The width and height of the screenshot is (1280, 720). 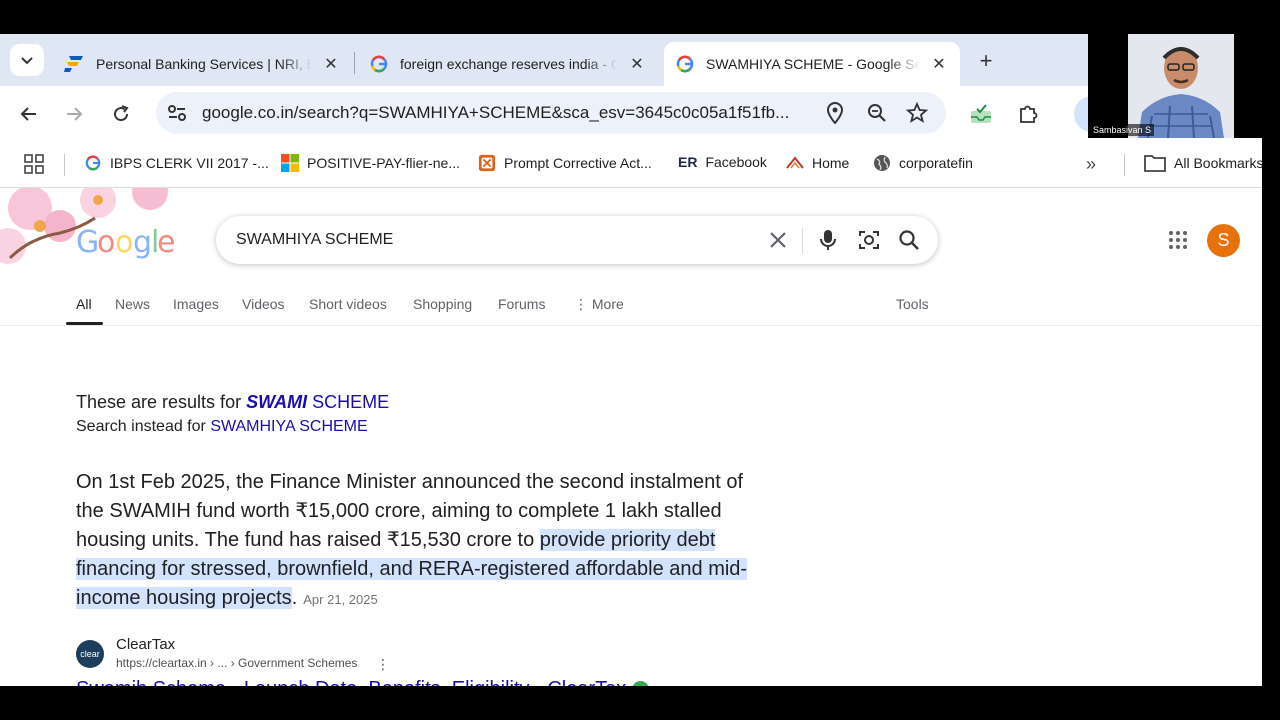 What do you see at coordinates (166, 242) in the screenshot?
I see `svg-text: e` at bounding box center [166, 242].